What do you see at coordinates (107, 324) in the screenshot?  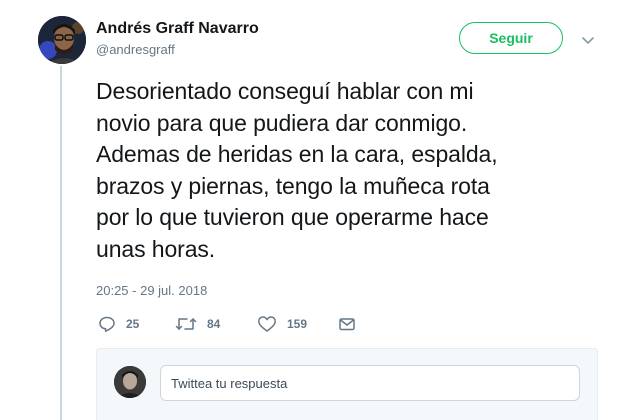 I see `reply-icon` at bounding box center [107, 324].